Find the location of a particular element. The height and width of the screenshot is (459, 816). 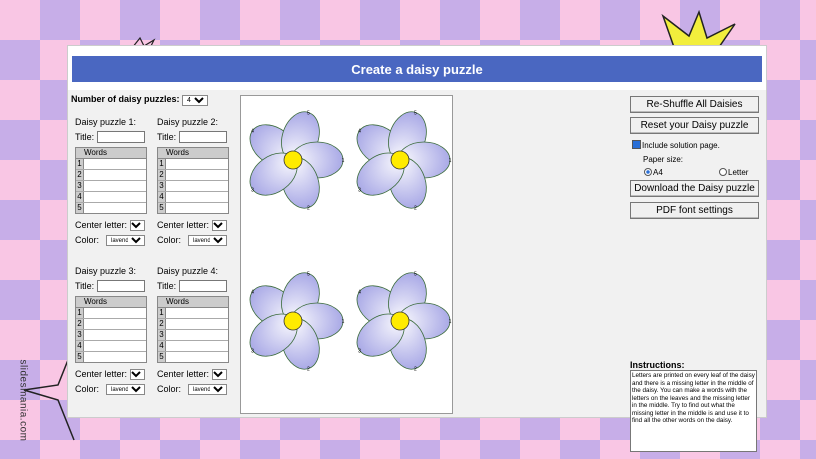

puzzle-title: Daisy puzzle 3: is located at coordinates (106, 271).